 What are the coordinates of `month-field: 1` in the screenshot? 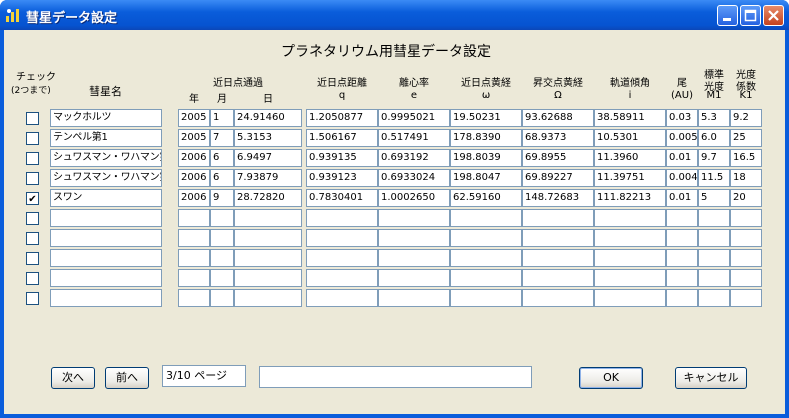 It's located at (222, 118).